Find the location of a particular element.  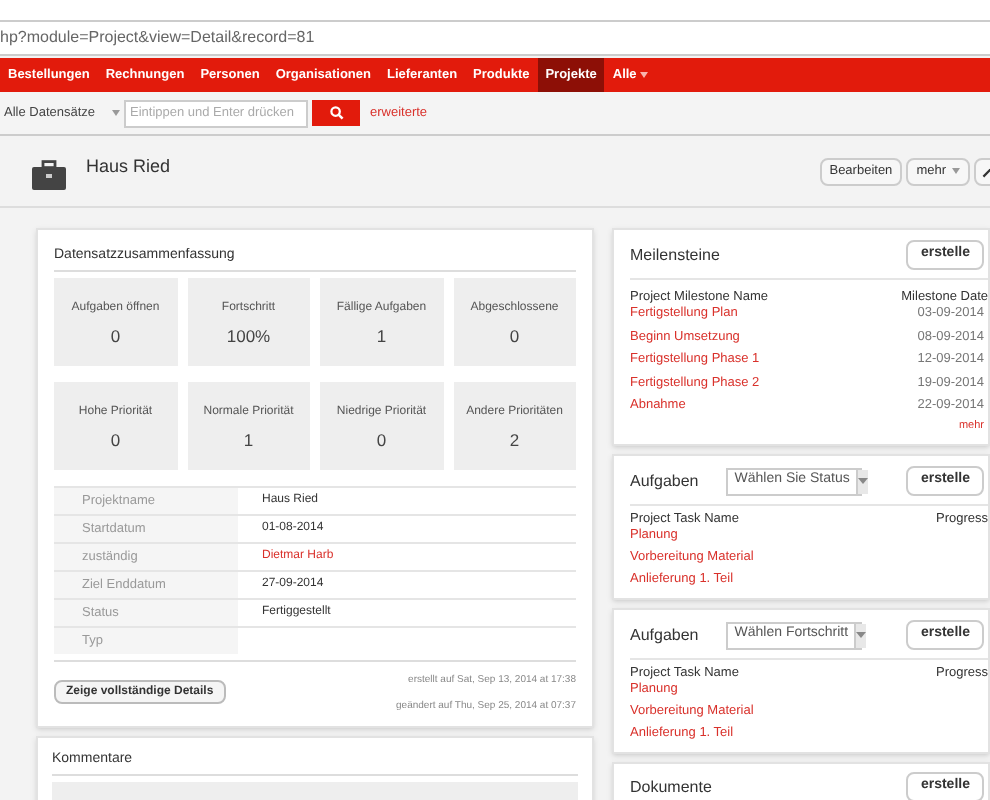

record-title: Haus Ried is located at coordinates (128, 167).